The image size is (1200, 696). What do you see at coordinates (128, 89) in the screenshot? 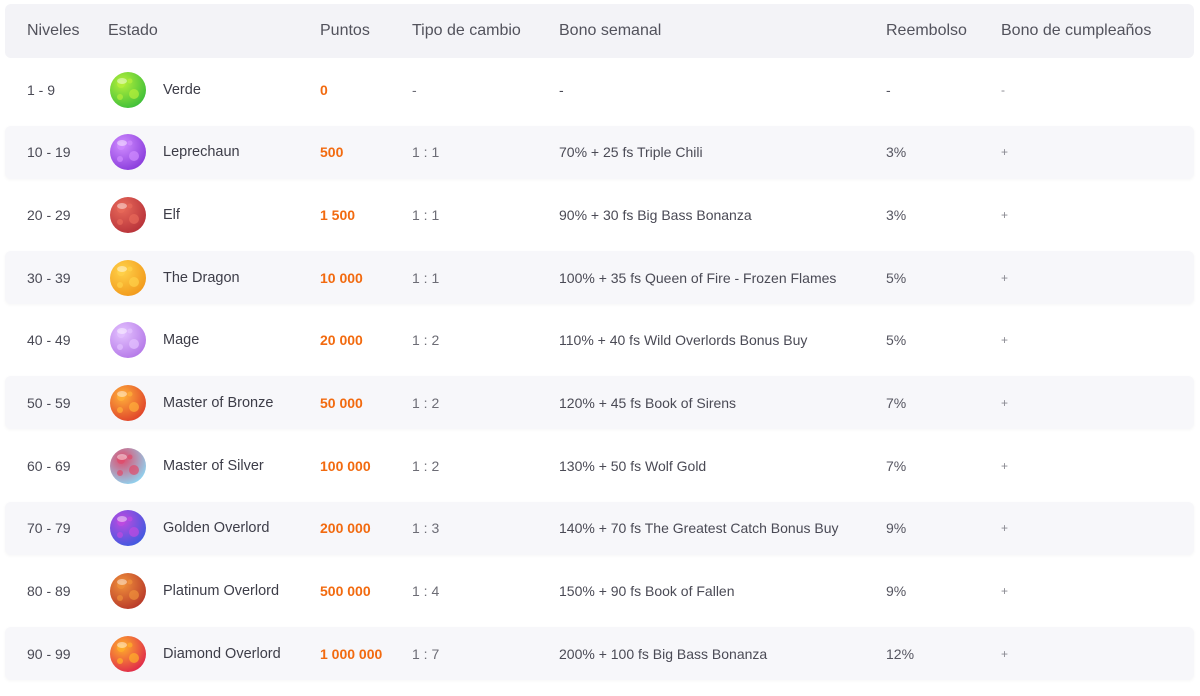
I see `green-planet-icon` at bounding box center [128, 89].